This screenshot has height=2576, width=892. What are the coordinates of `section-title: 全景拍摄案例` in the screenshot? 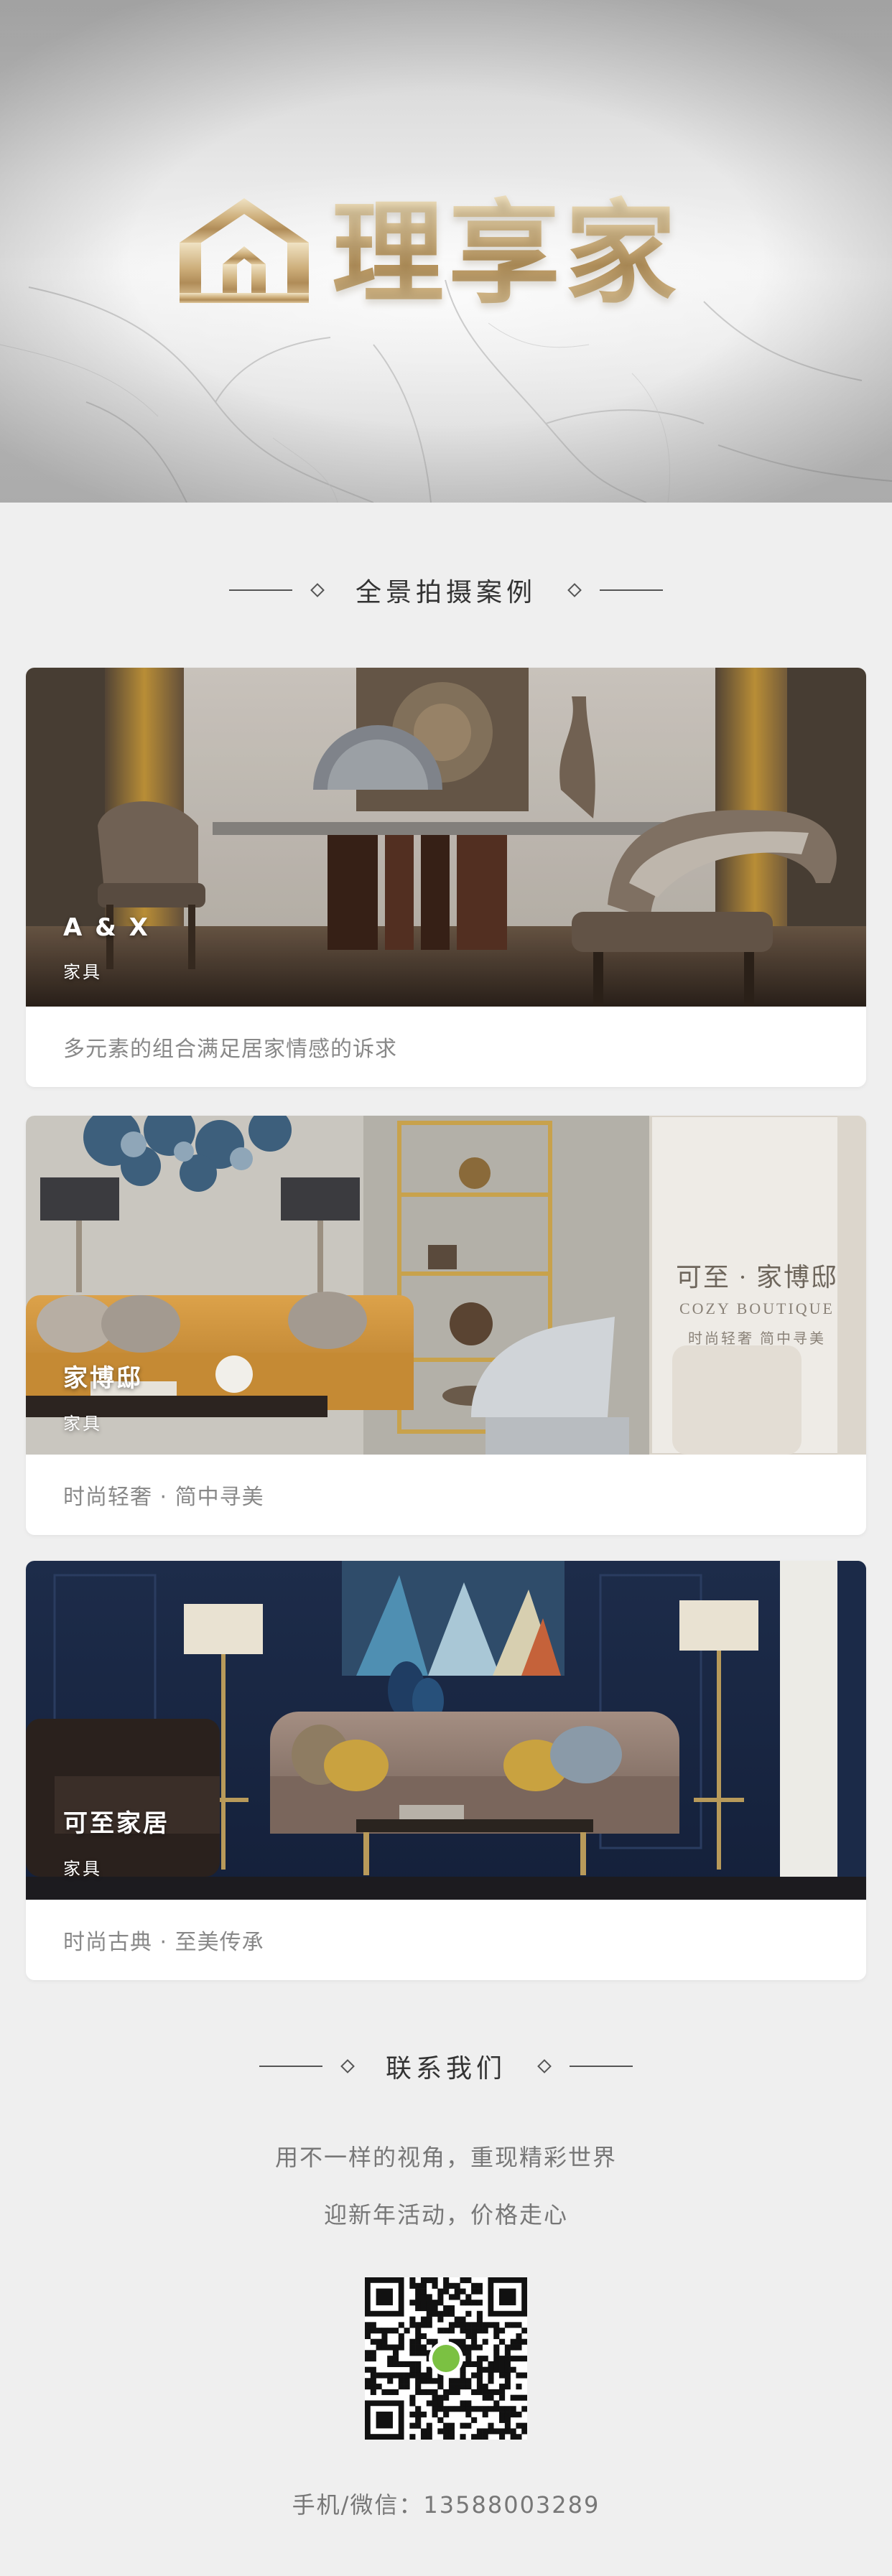 It's located at (445, 592).